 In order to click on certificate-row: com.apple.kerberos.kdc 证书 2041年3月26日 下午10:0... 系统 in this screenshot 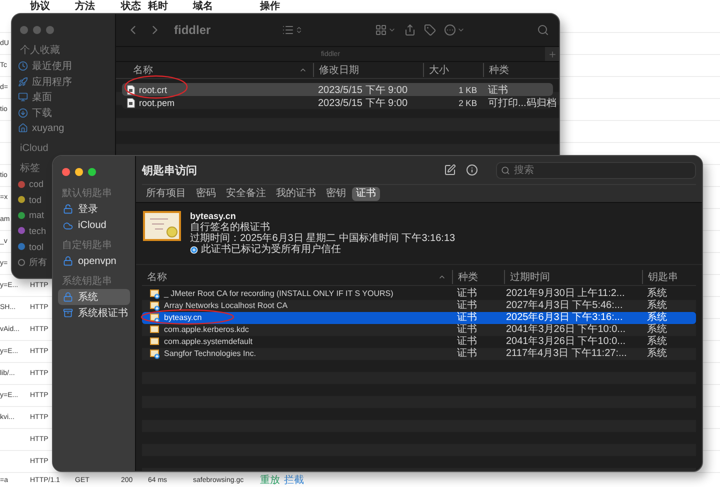, I will do `click(419, 330)`.